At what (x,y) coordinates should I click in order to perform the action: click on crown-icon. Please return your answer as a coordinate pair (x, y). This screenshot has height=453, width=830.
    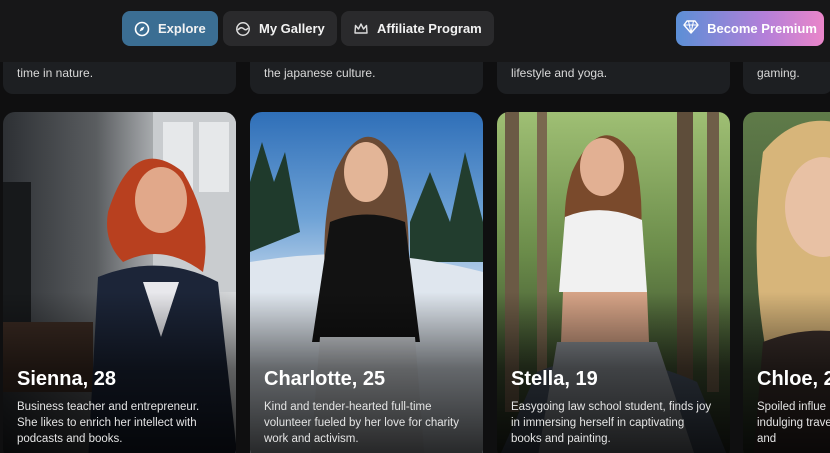
    Looking at the image, I should click on (361, 29).